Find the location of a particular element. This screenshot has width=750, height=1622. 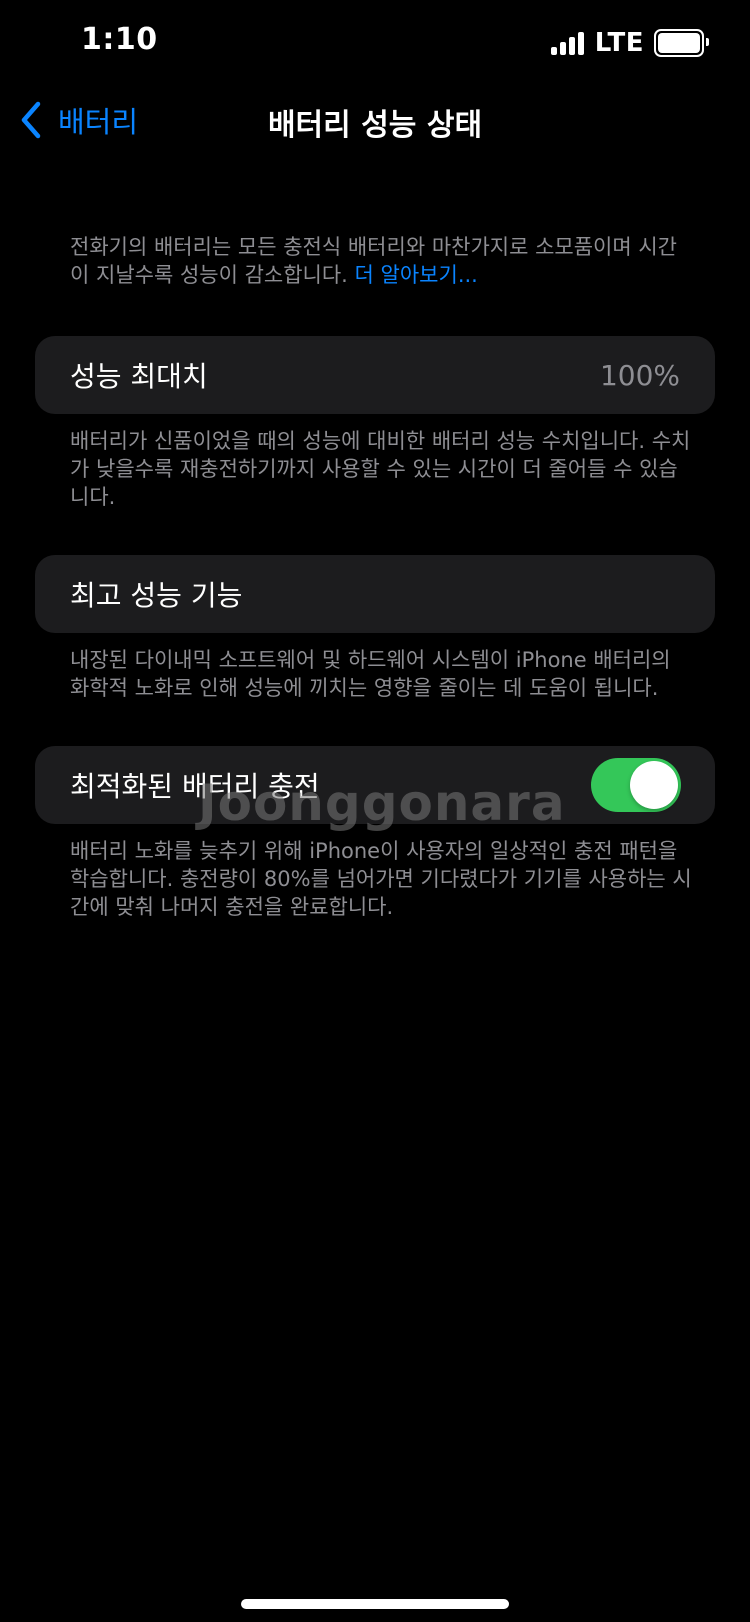

toggle-knob is located at coordinates (654, 785).